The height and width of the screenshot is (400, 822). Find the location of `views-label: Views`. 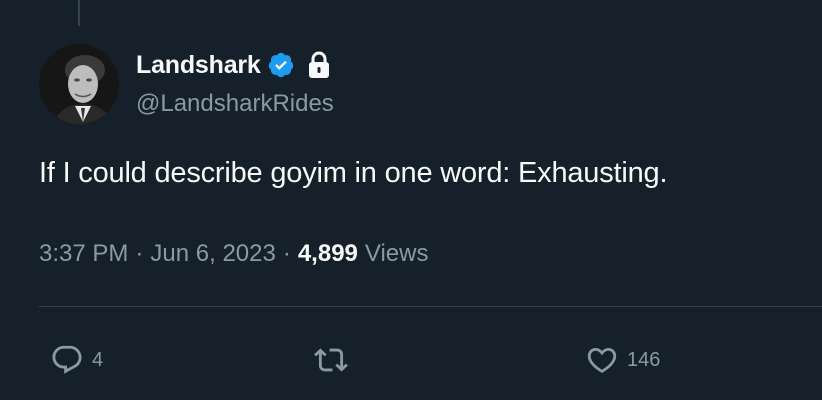

views-label: Views is located at coordinates (396, 253).